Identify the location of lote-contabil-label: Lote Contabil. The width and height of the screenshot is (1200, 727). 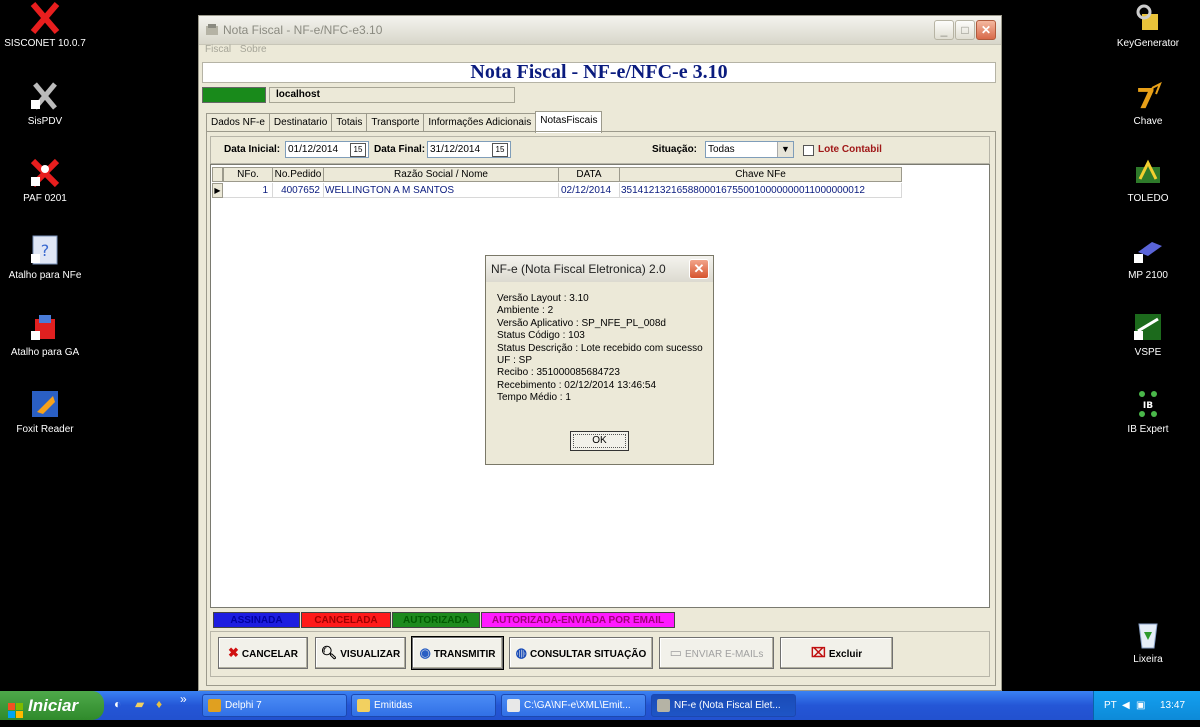
(850, 149).